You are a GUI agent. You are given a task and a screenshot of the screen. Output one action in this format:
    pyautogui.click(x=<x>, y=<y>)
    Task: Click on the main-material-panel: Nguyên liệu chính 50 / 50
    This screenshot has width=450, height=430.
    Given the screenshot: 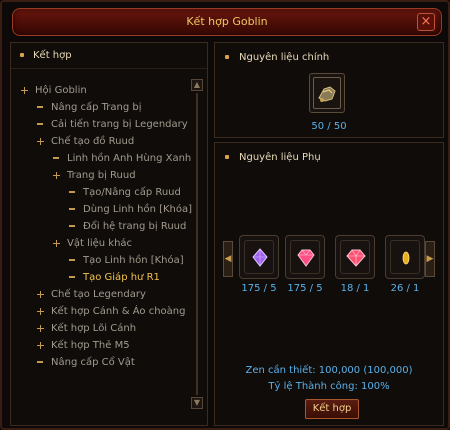 What is the action you would take?
    pyautogui.click(x=329, y=90)
    